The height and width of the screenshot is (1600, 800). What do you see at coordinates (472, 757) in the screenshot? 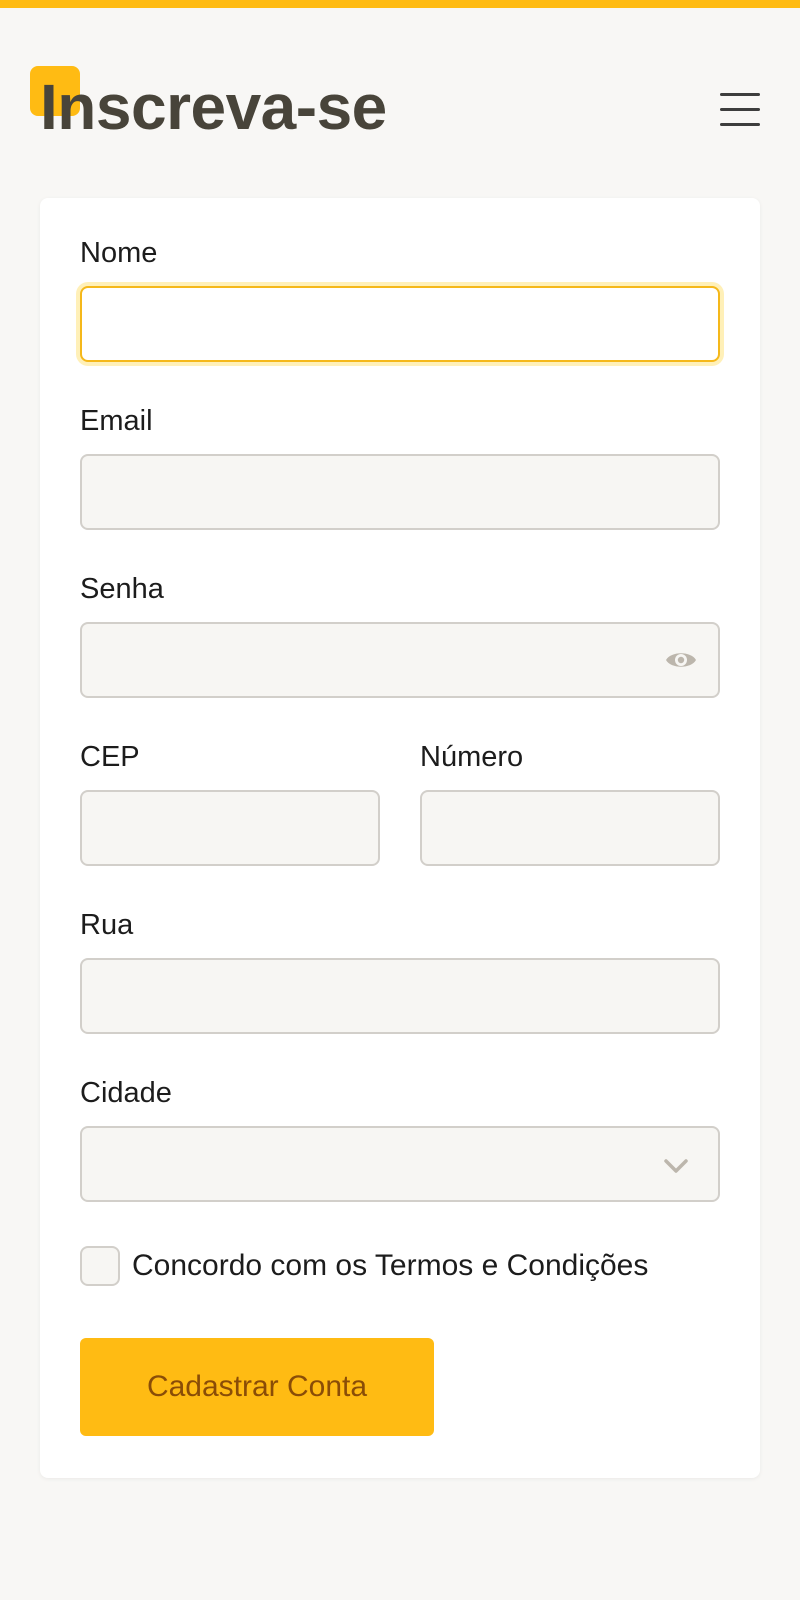
I see `numero-label: Número` at bounding box center [472, 757].